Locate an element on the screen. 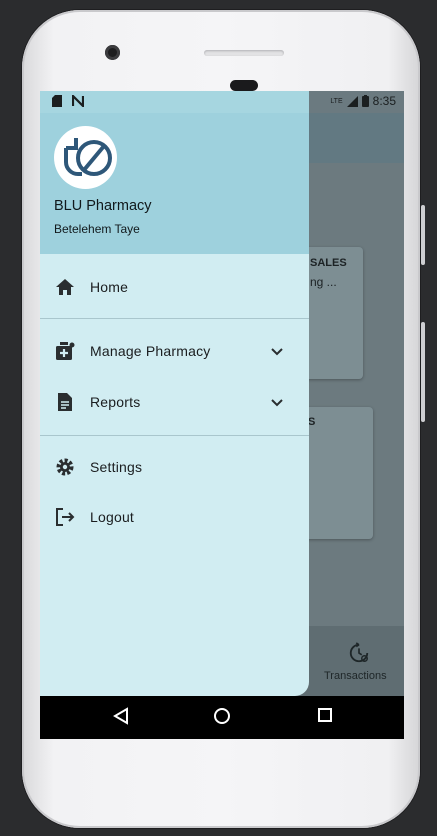  sales-card-title: SALES is located at coordinates (328, 263).